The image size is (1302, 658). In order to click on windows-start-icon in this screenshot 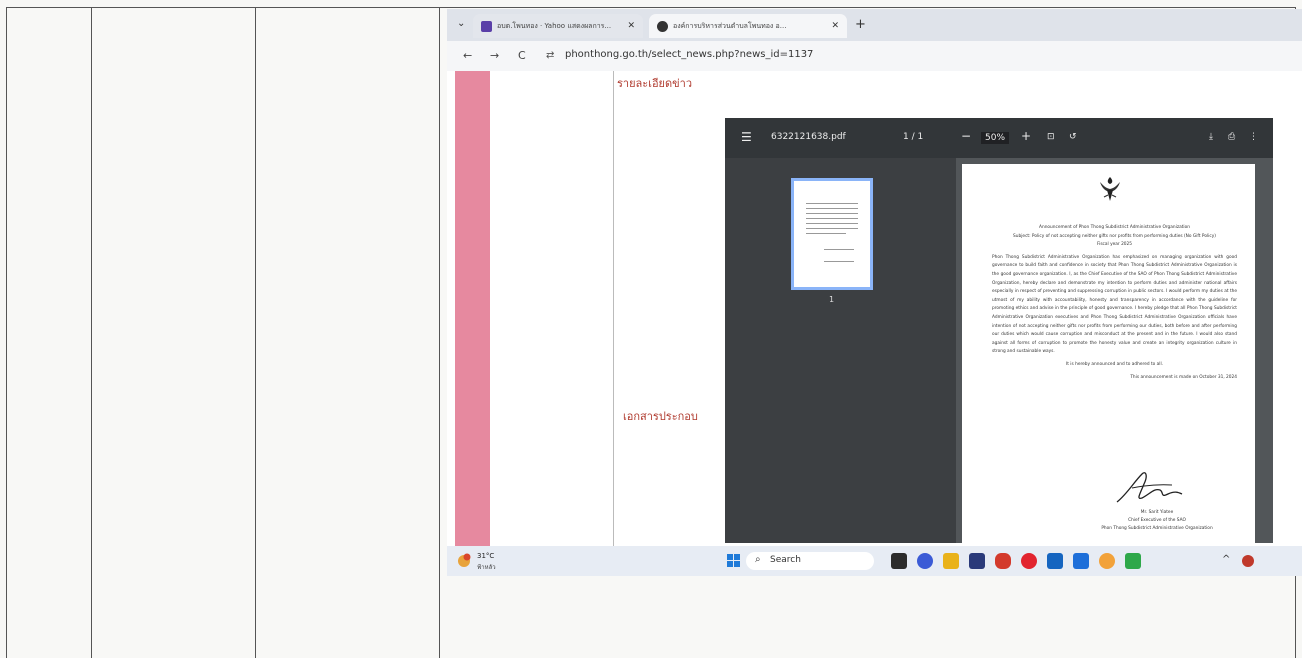, I will do `click(733, 560)`.